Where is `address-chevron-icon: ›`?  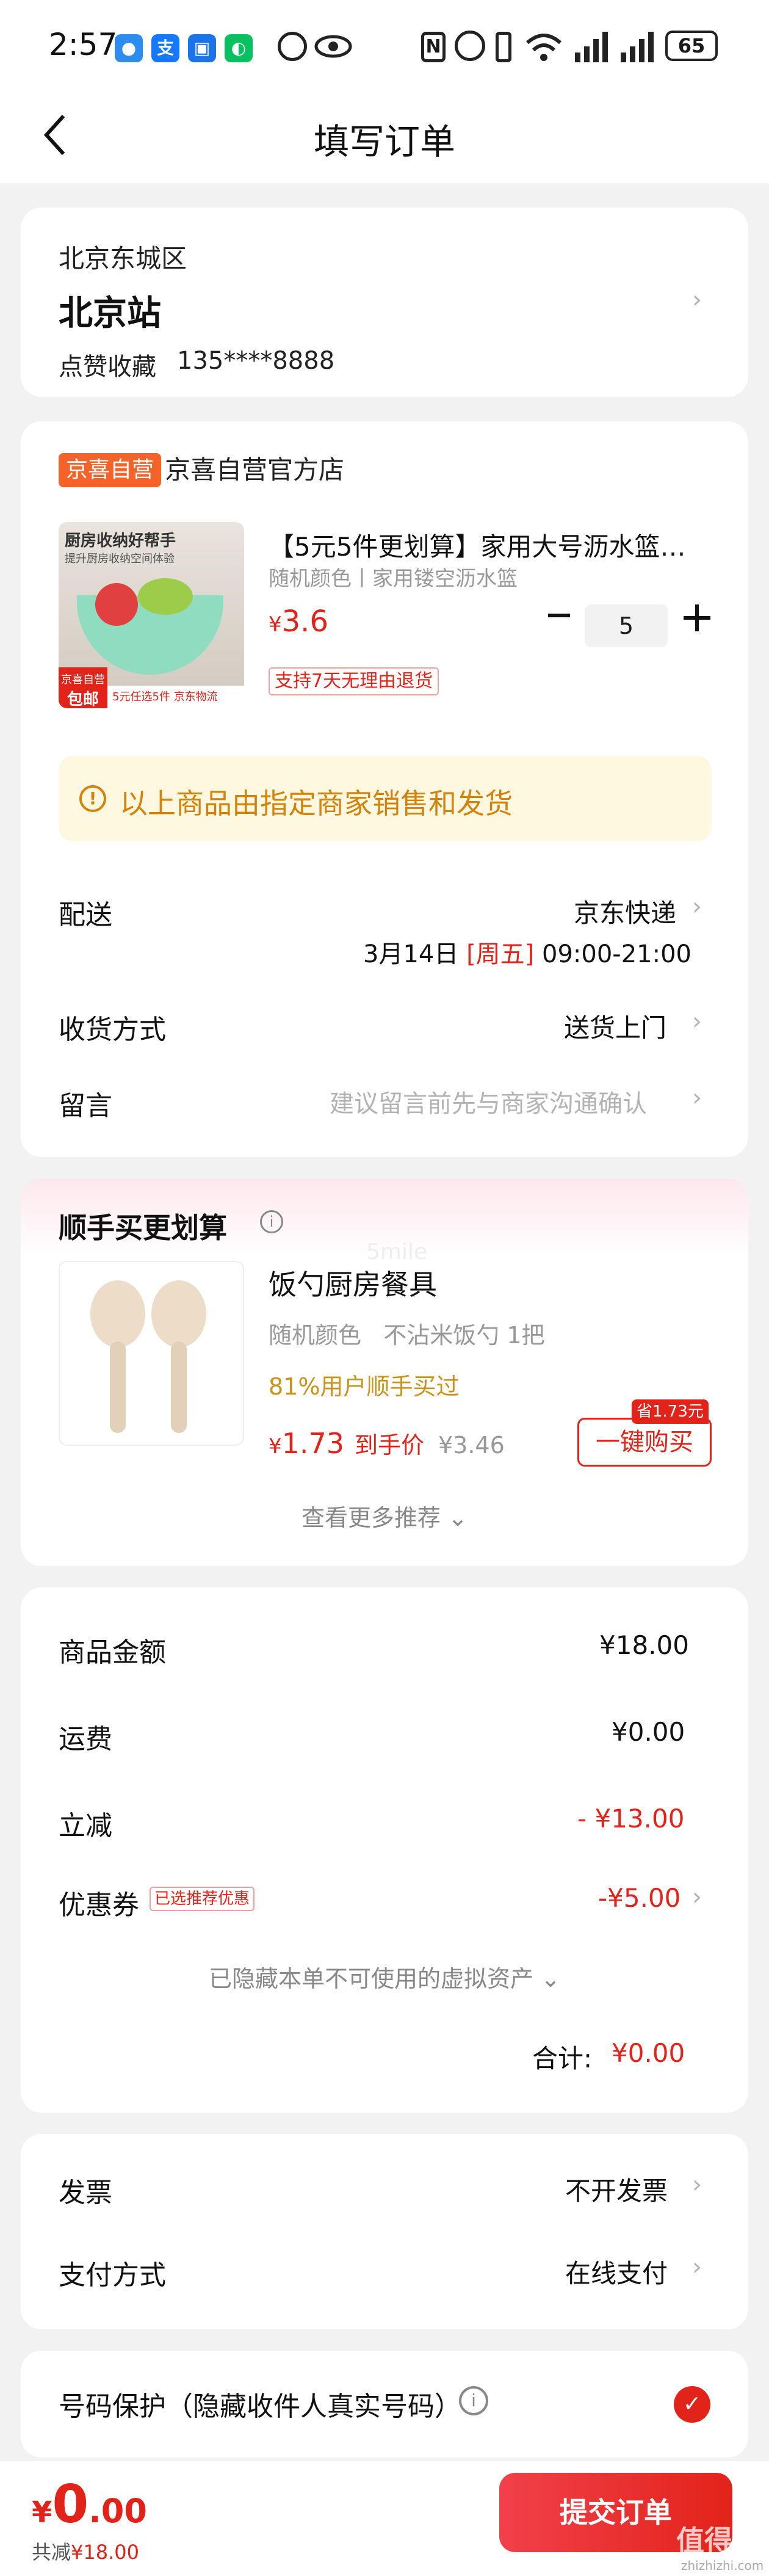 address-chevron-icon: › is located at coordinates (697, 300).